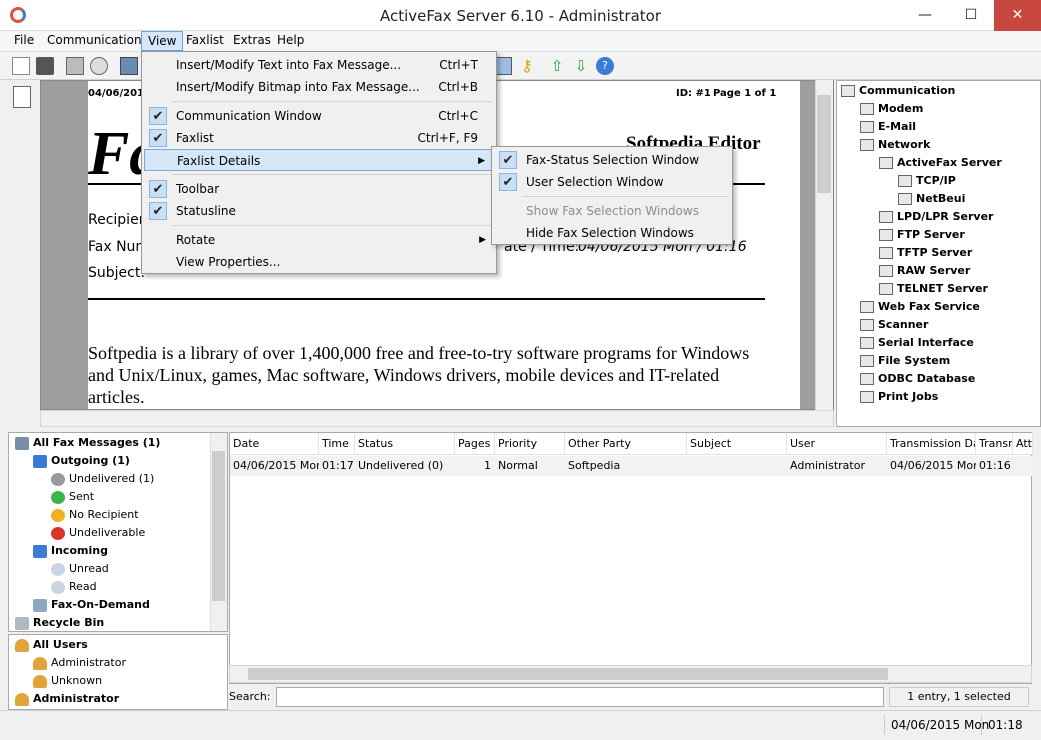 The width and height of the screenshot is (1041, 740). I want to click on comm-tree-item: E-Mail, so click(939, 127).